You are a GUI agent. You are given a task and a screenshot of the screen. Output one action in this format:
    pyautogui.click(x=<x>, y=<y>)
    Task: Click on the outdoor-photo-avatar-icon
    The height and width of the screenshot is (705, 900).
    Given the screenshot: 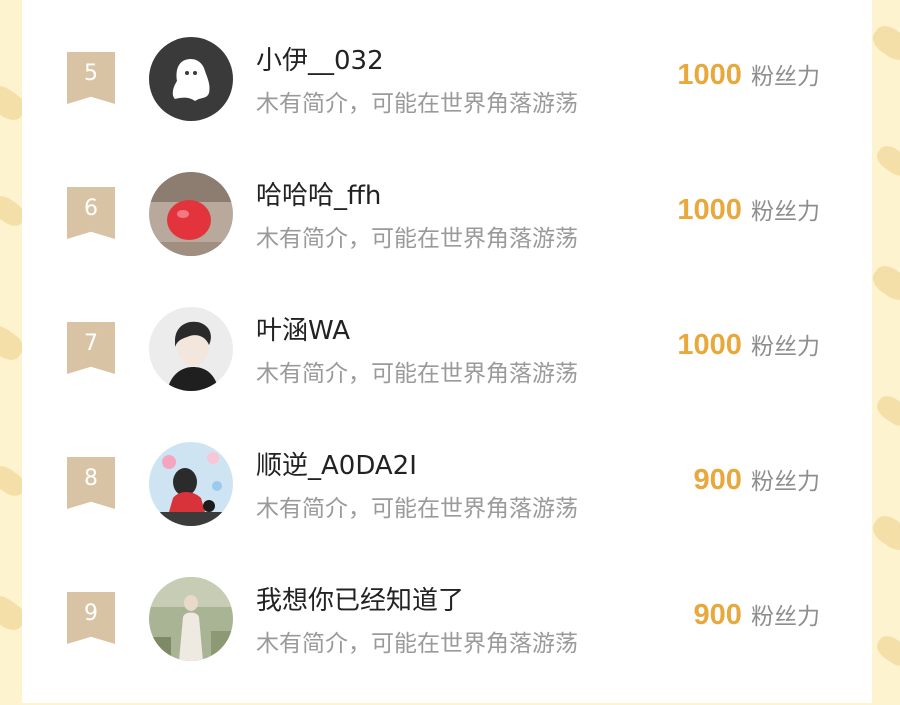 What is the action you would take?
    pyautogui.click(x=191, y=619)
    